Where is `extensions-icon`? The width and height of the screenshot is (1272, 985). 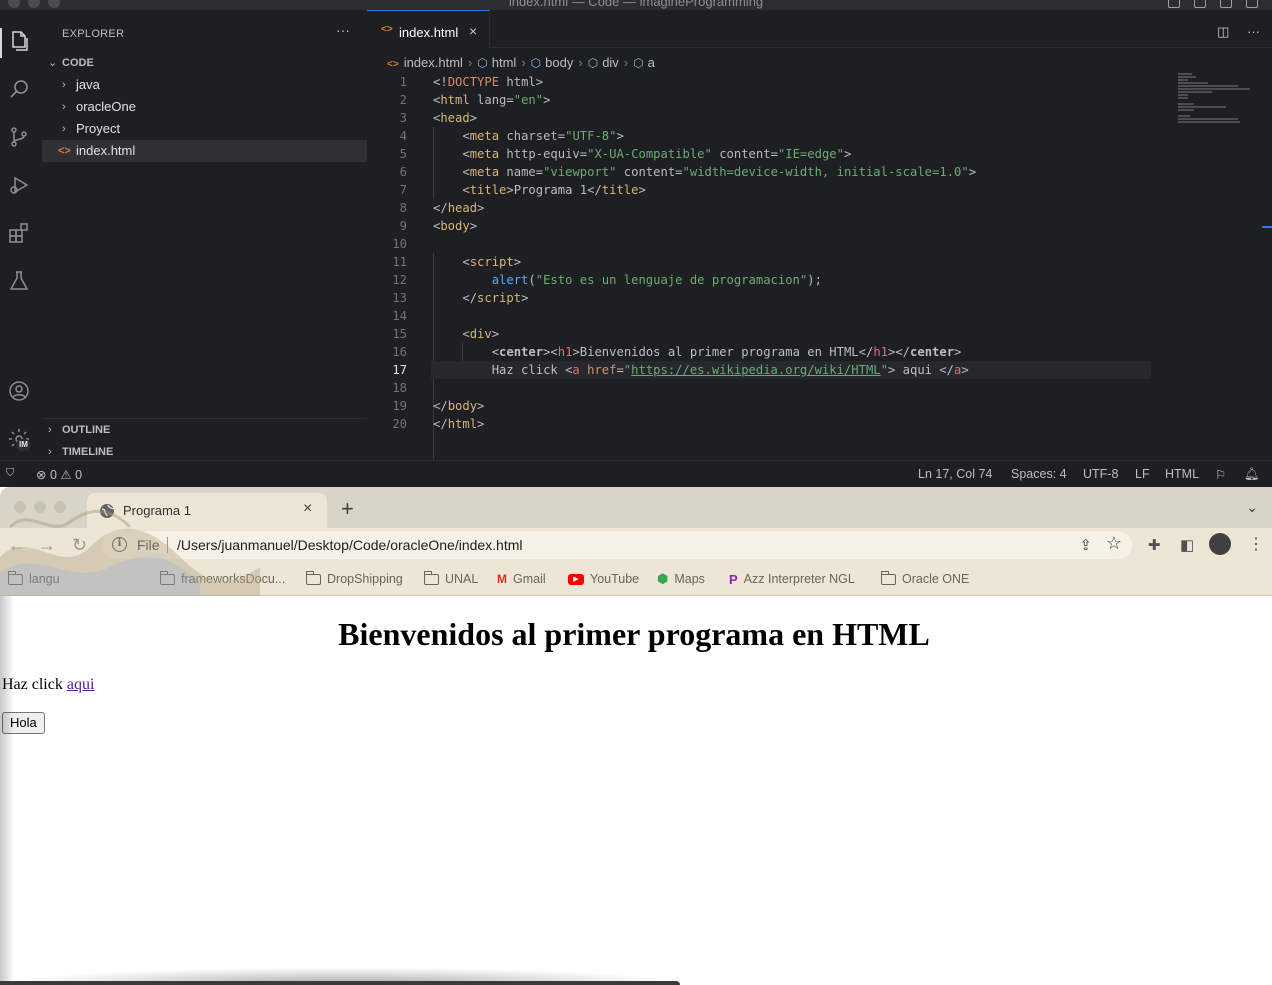
extensions-icon is located at coordinates (19, 233).